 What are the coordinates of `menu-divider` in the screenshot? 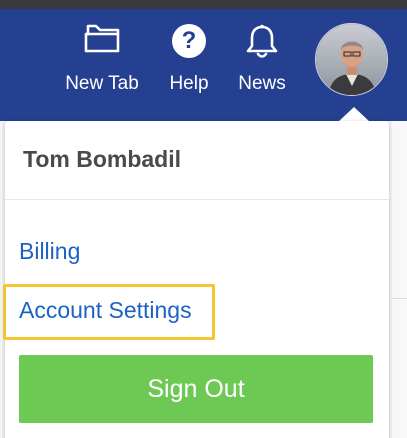 It's located at (197, 199).